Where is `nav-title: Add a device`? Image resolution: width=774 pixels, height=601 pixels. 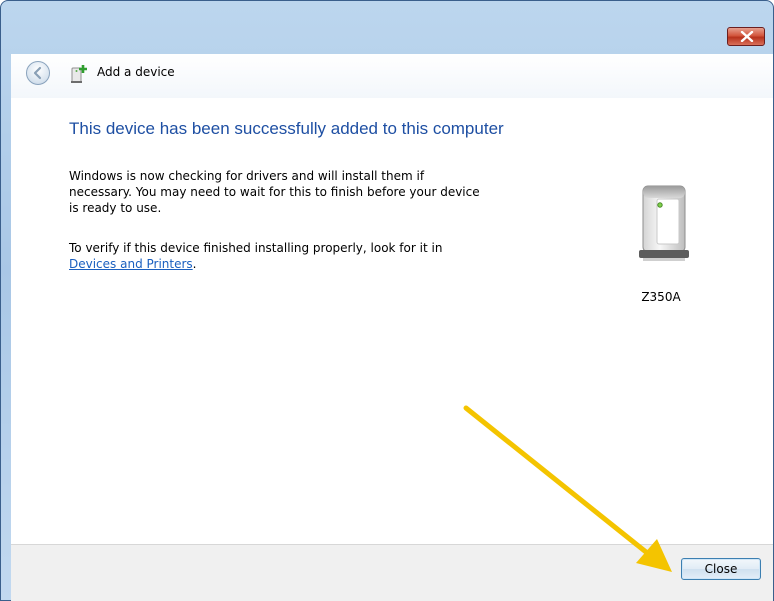
nav-title: Add a device is located at coordinates (136, 72).